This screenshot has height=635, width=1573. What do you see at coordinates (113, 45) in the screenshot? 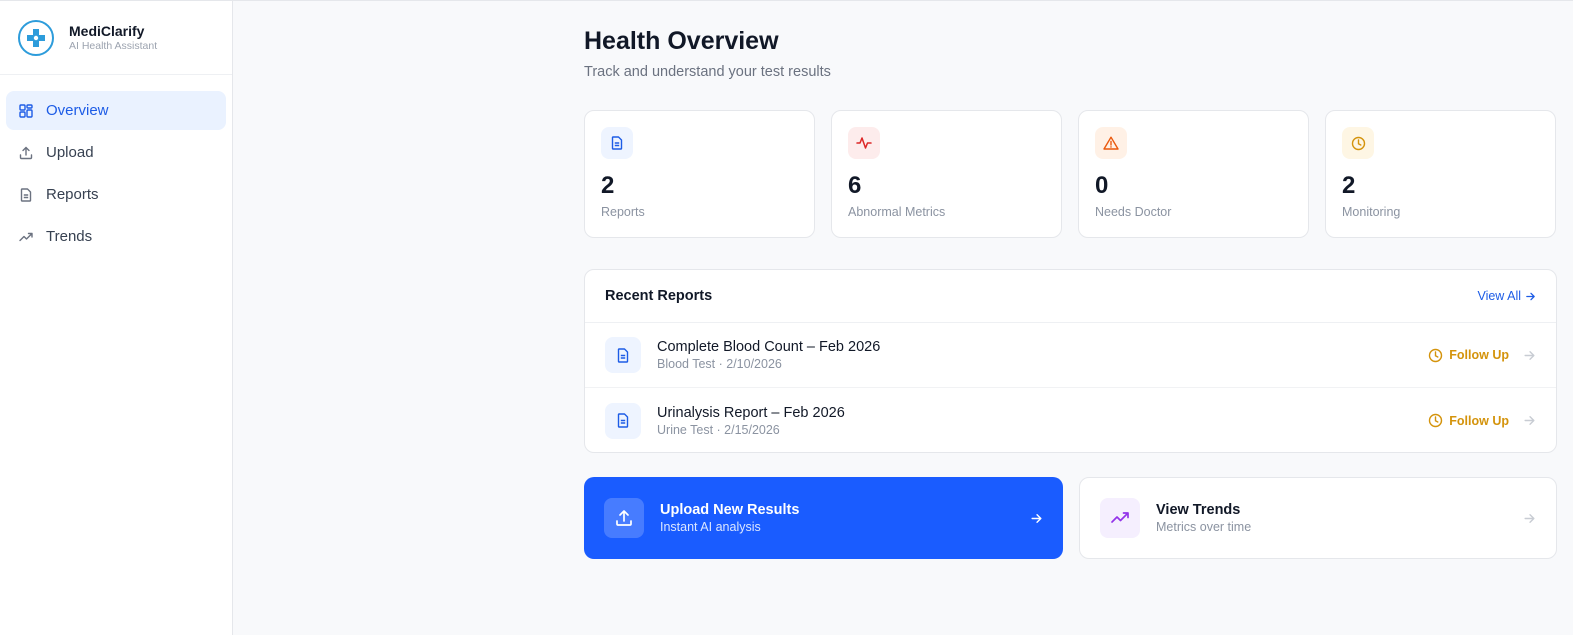
I see `brand-subtitle: AI Health Assistant` at bounding box center [113, 45].